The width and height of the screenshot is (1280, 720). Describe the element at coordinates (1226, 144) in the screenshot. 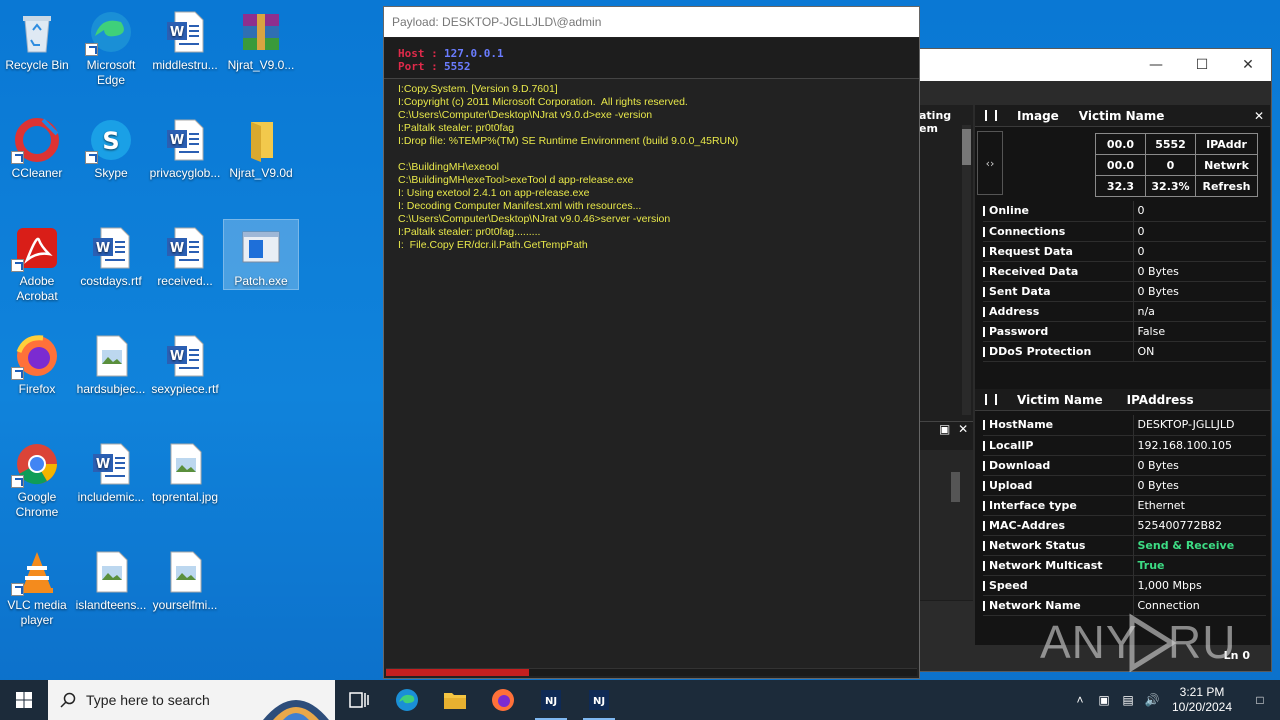

I see `stats-action-button: IPAddr` at that location.